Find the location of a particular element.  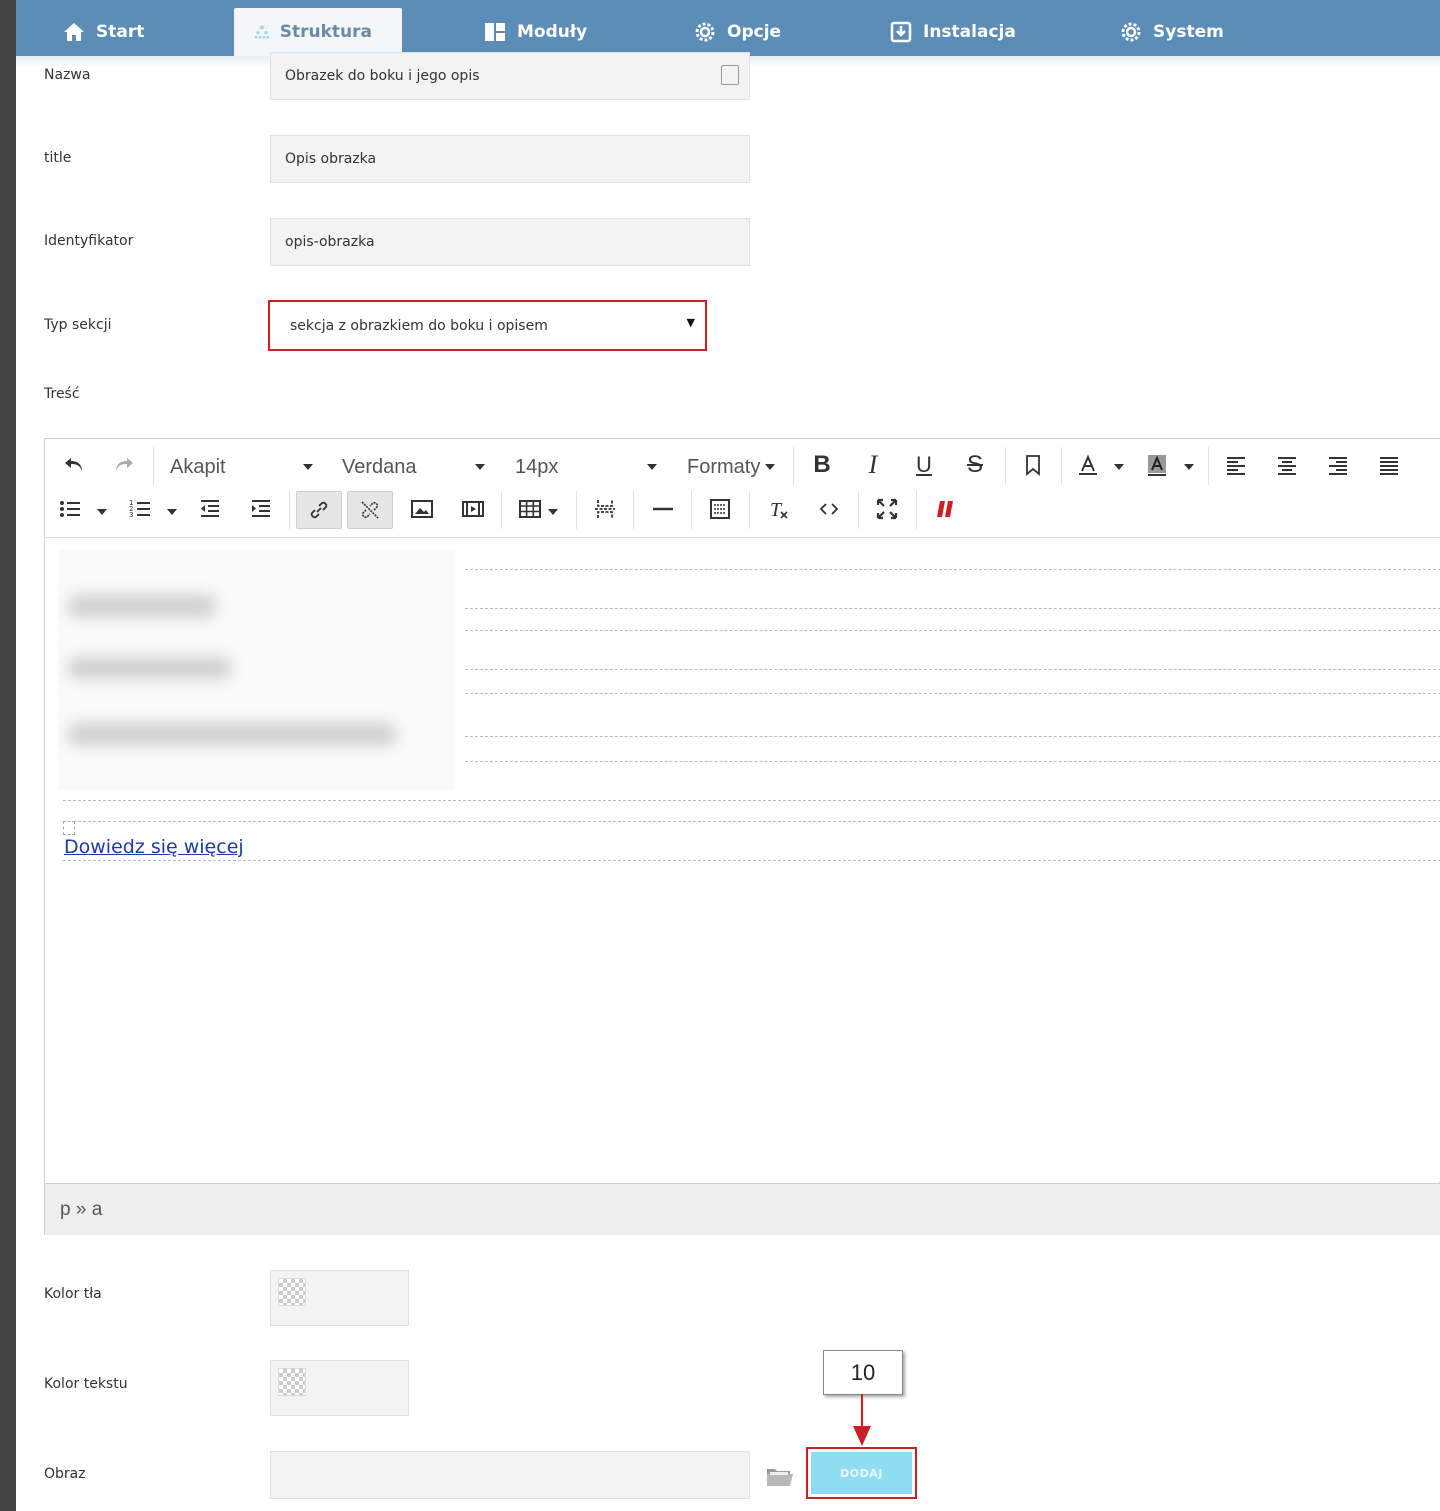

fullscreen-icon is located at coordinates (887, 509).